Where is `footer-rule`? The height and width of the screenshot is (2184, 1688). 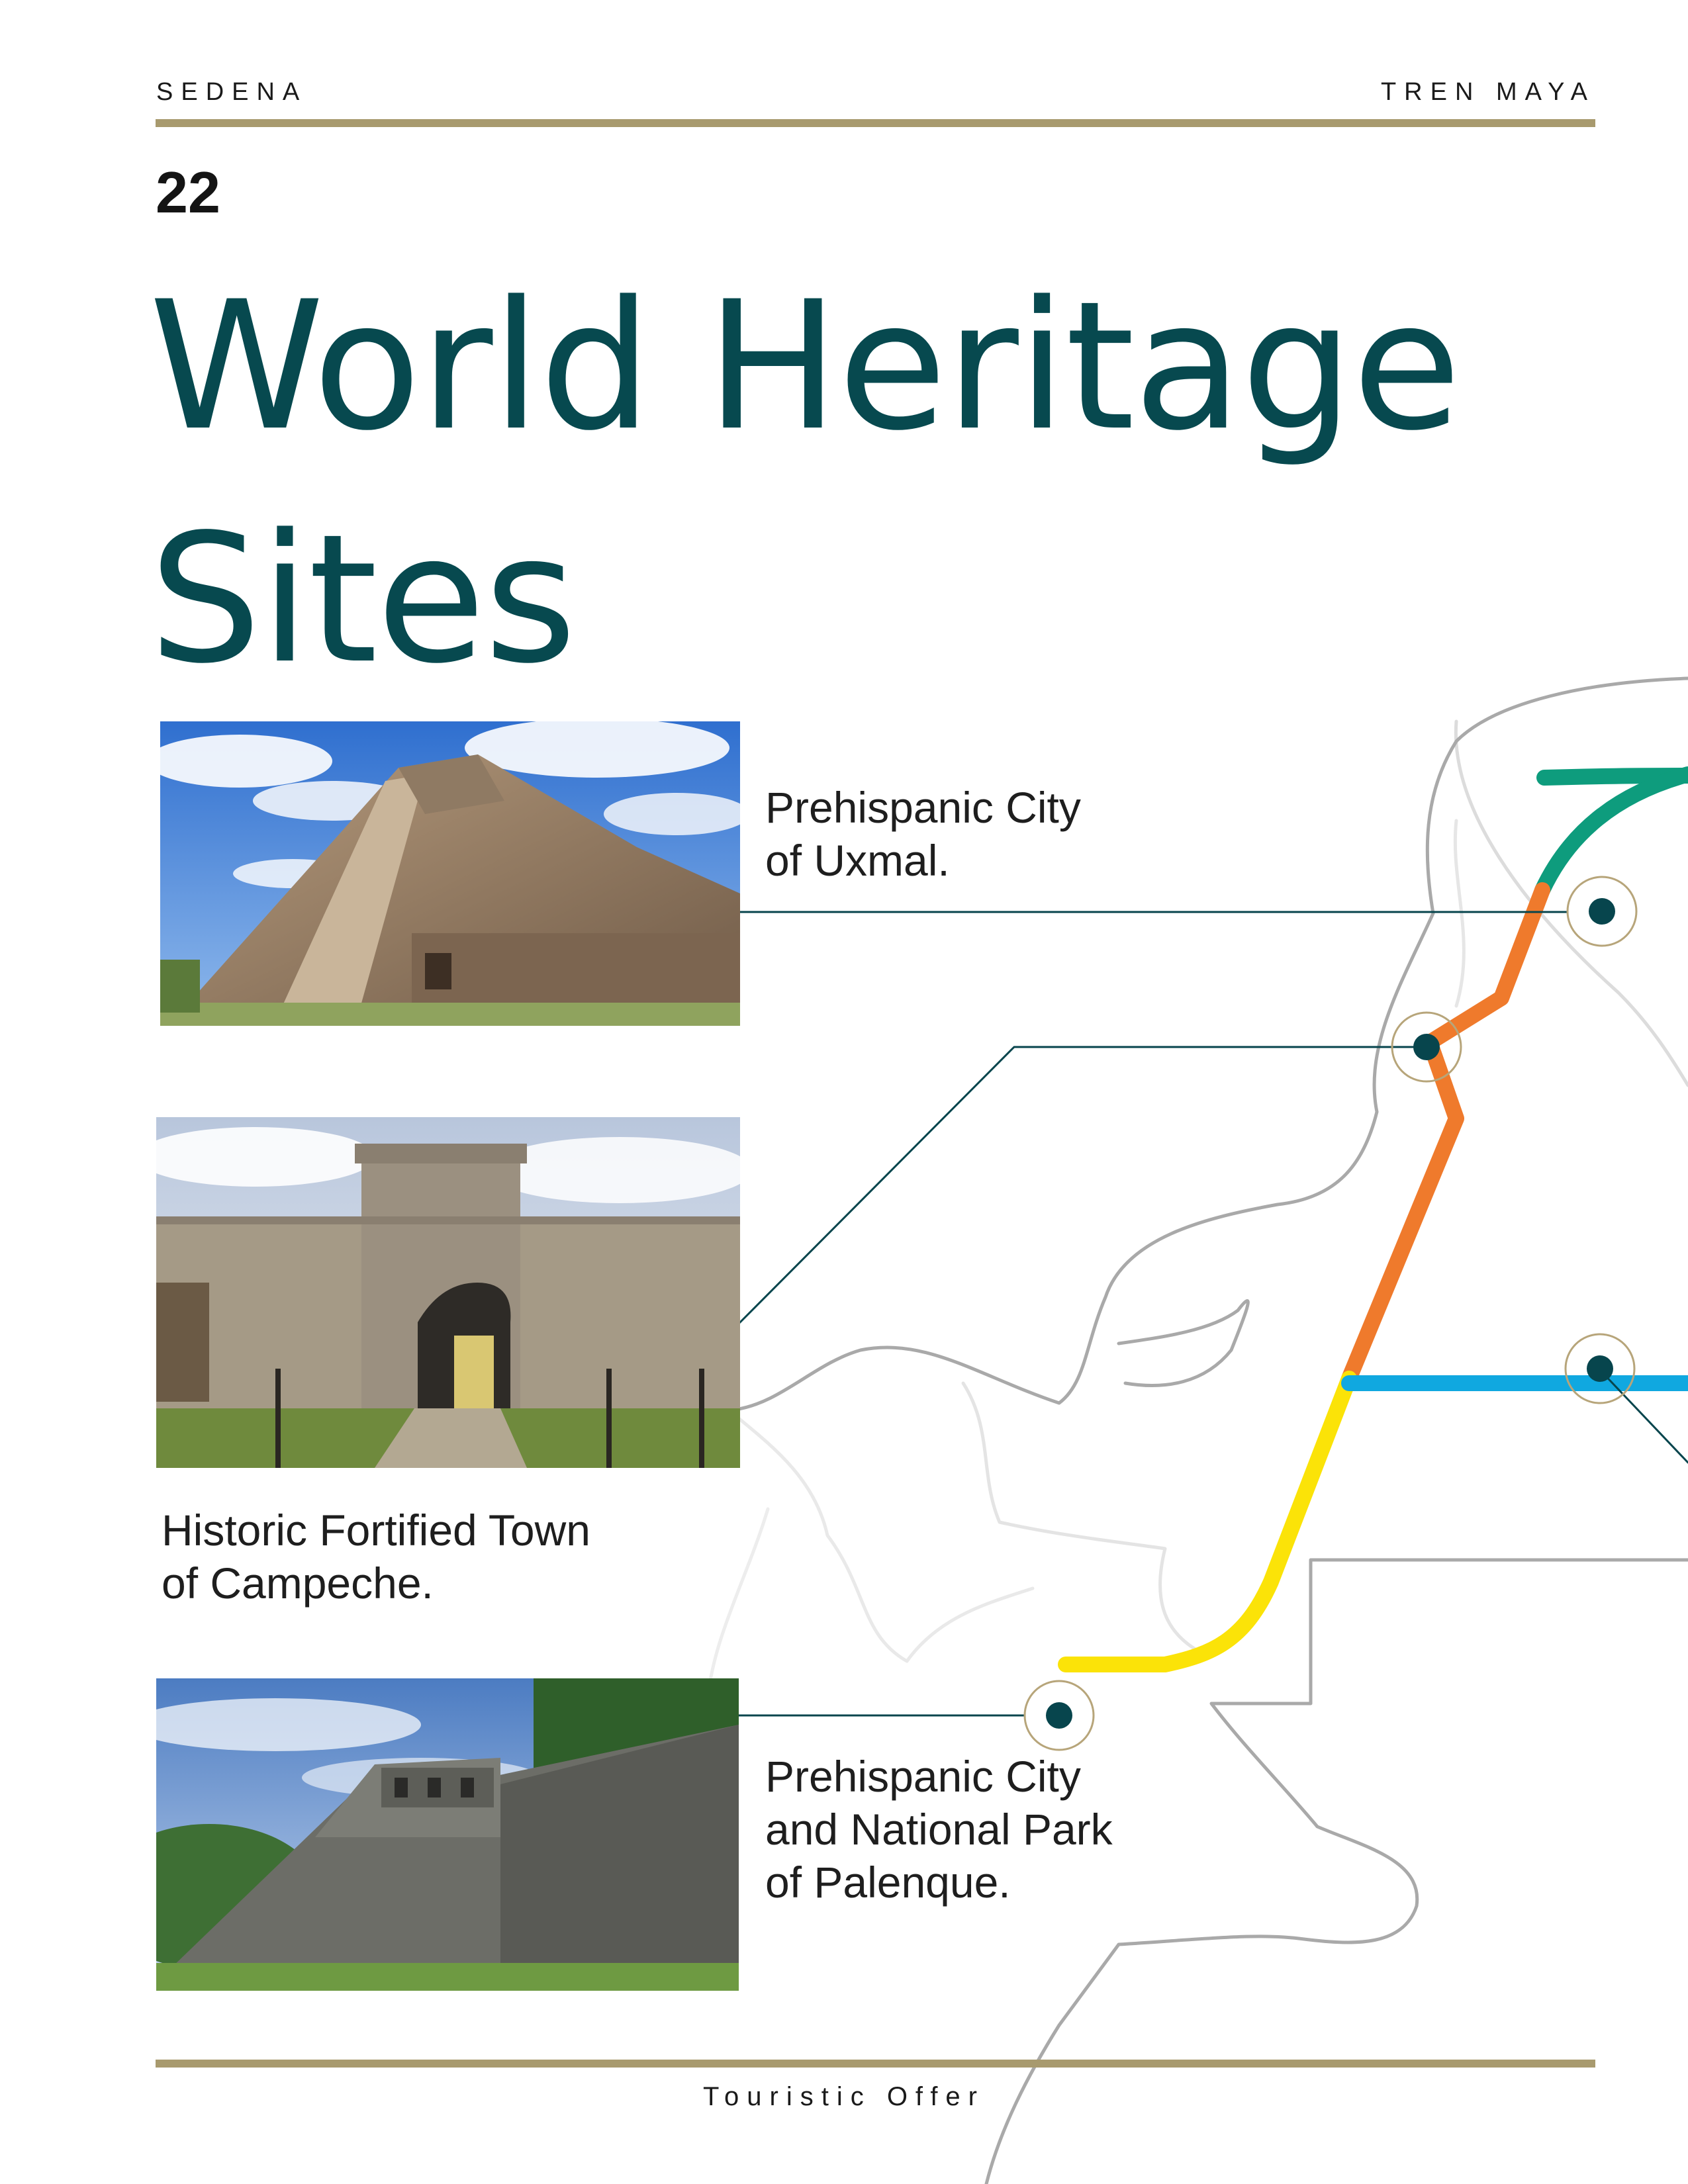
footer-rule is located at coordinates (875, 2064).